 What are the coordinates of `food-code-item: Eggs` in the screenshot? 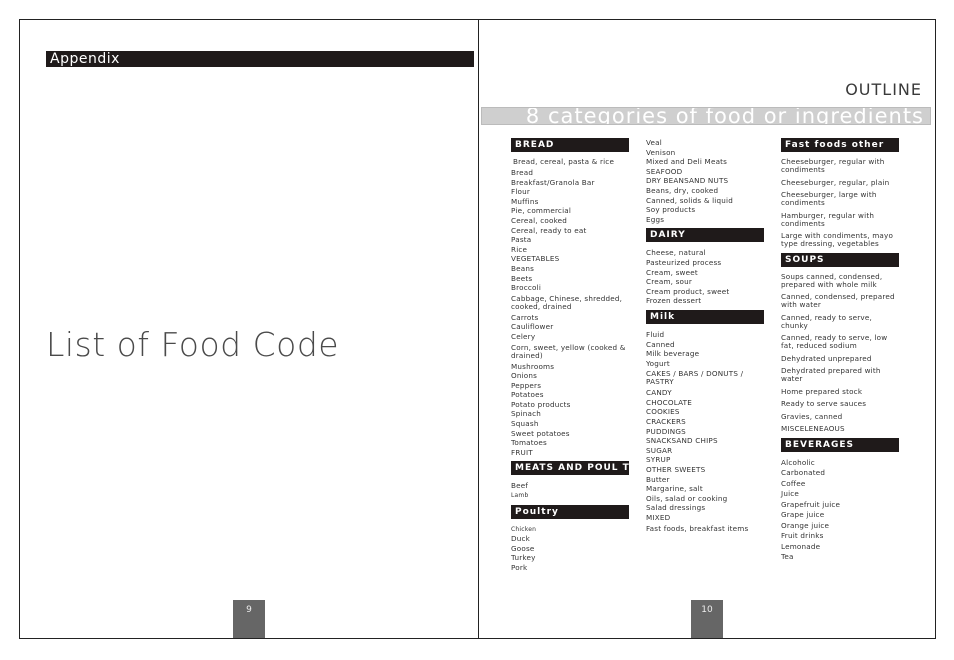 It's located at (655, 219).